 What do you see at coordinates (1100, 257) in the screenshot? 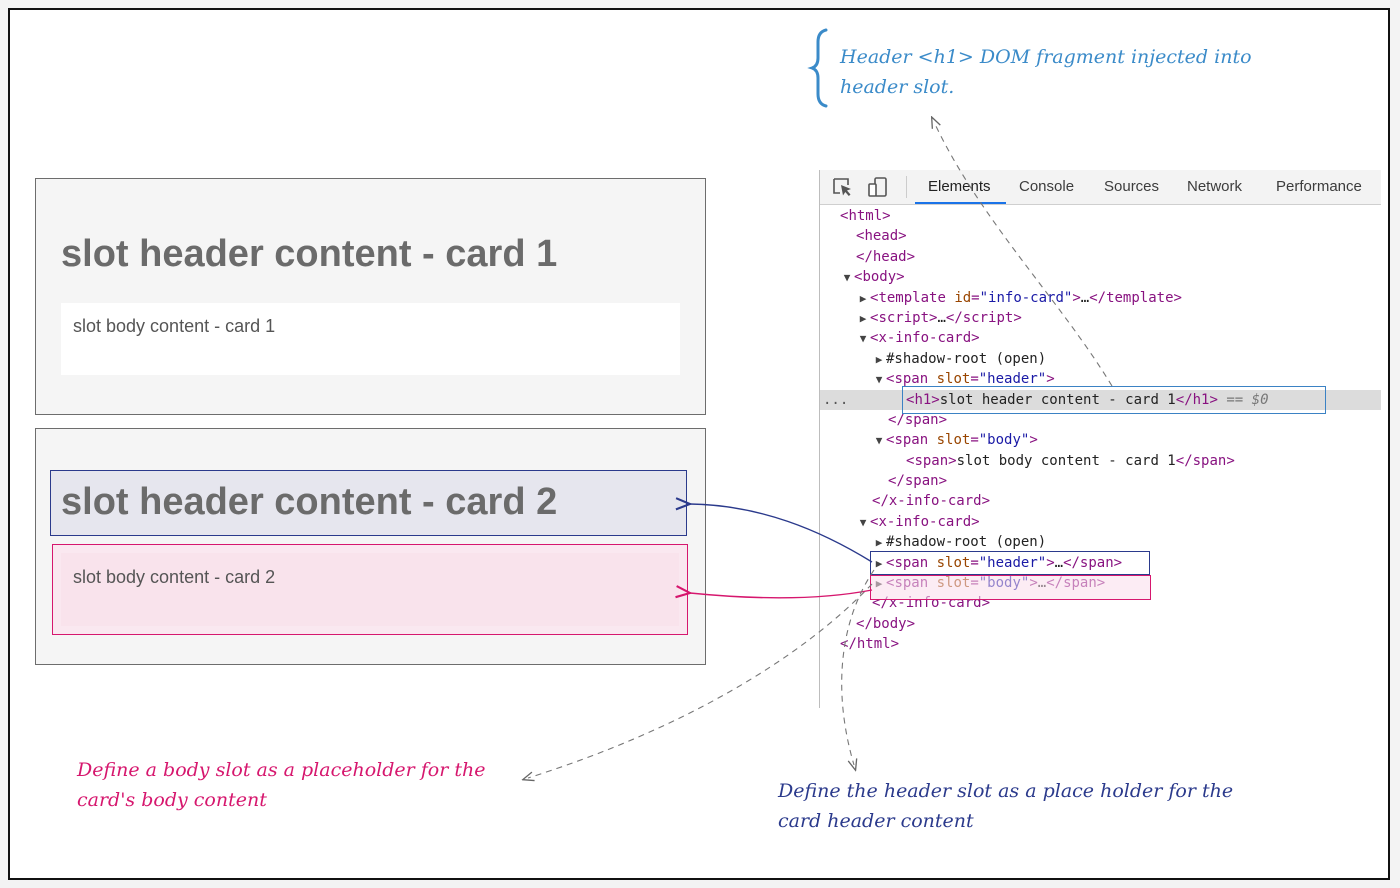
I see `tree-line-head-close: </head>` at bounding box center [1100, 257].